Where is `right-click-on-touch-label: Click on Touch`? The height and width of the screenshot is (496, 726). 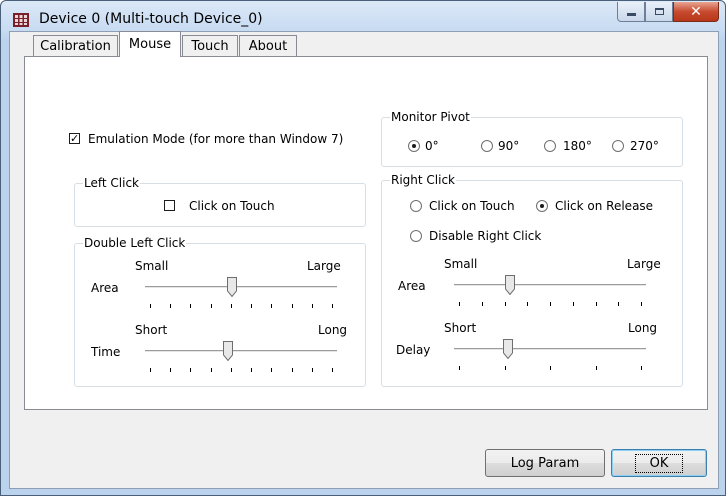
right-click-on-touch-label: Click on Touch is located at coordinates (472, 206).